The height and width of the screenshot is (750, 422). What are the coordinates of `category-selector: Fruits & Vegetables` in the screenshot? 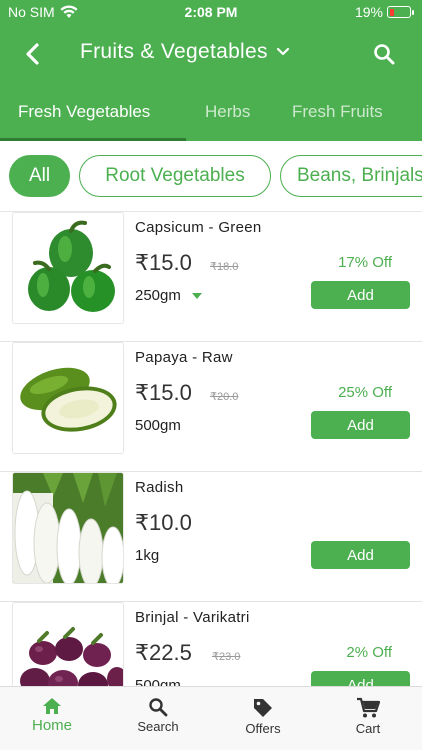 It's located at (185, 52).